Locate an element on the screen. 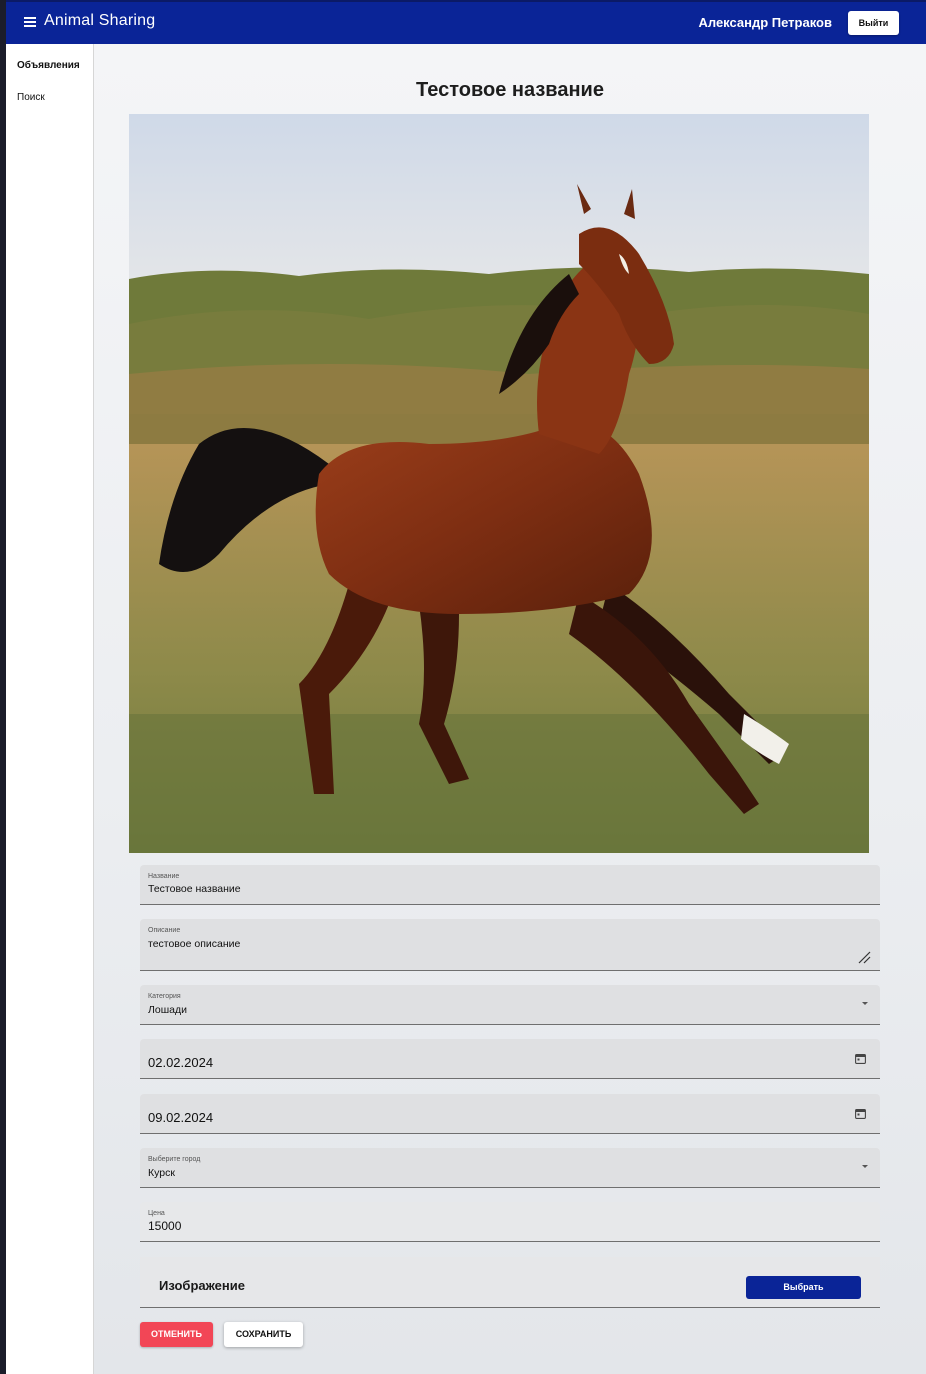 The image size is (926, 1374). page-title: Тестовое название is located at coordinates (510, 90).